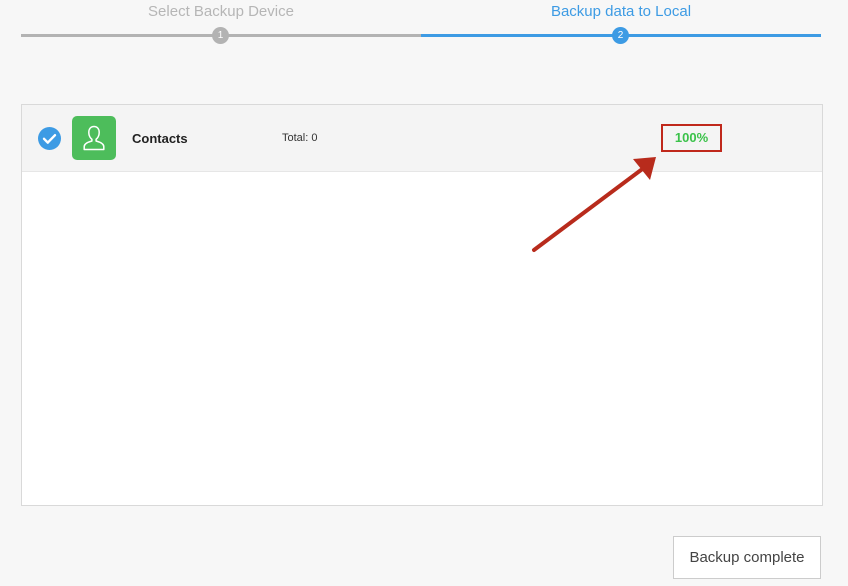 Image resolution: width=848 pixels, height=586 pixels. I want to click on backup-complete-button: Backup complete, so click(747, 557).